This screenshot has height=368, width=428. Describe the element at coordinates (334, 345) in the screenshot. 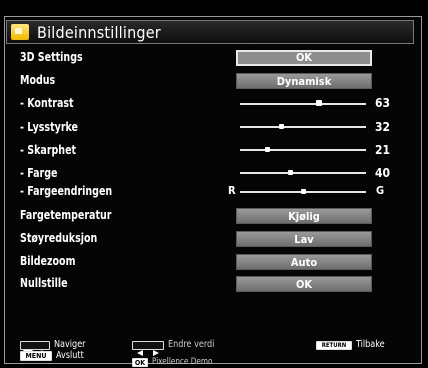

I see `return-key: RETURN` at that location.